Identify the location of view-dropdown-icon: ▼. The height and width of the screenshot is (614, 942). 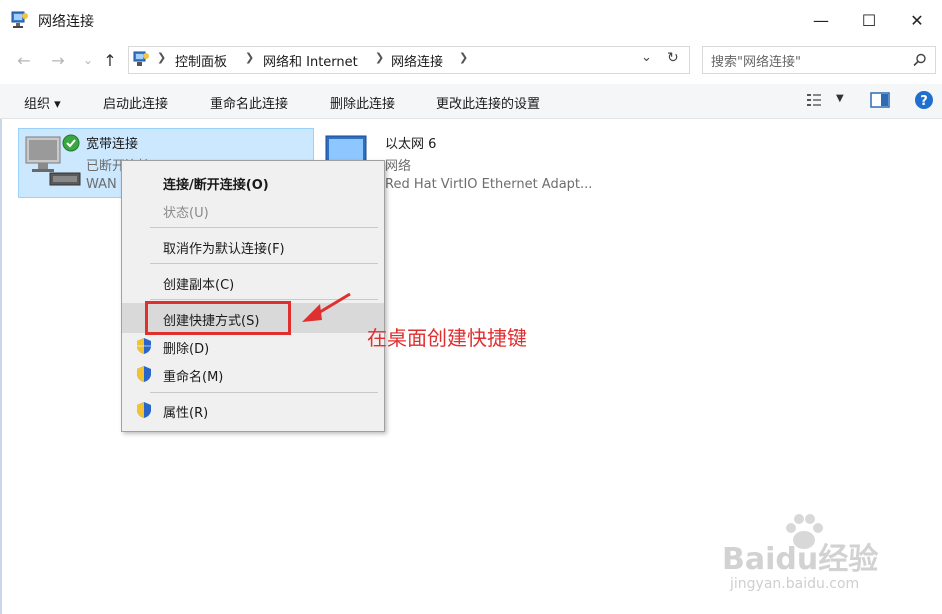
(840, 98).